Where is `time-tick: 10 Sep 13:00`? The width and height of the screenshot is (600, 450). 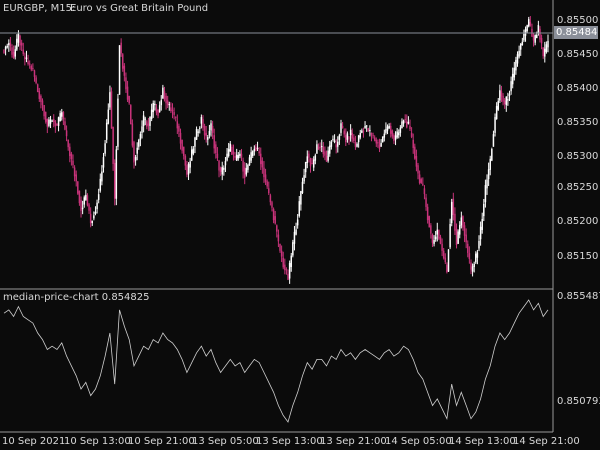
time-tick: 10 Sep 13:00 is located at coordinates (97, 441).